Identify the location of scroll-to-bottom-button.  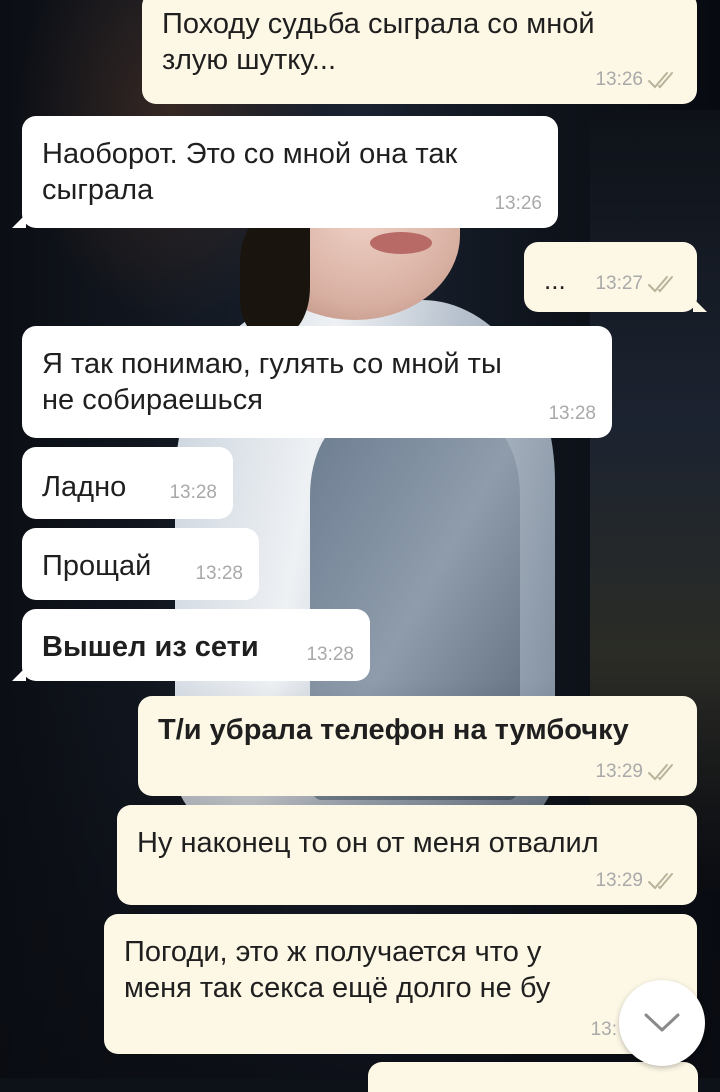
(662, 1023).